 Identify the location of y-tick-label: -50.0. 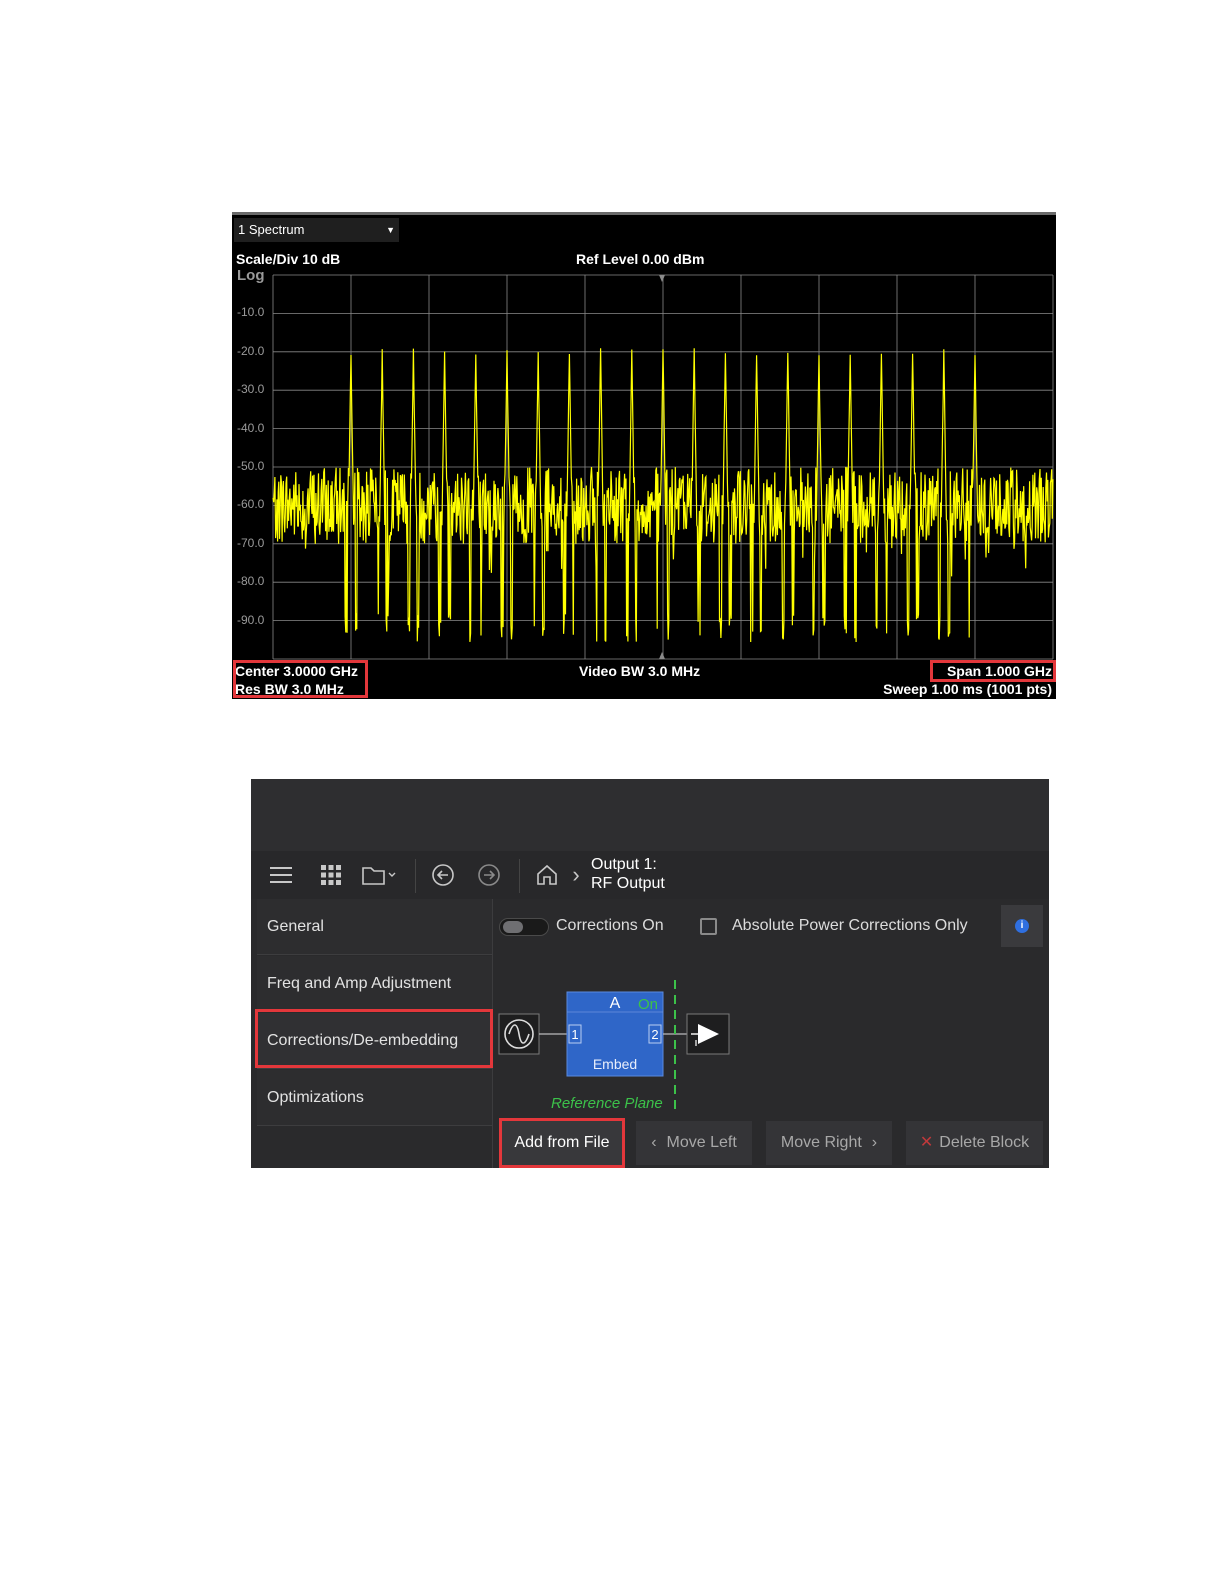
(251, 466).